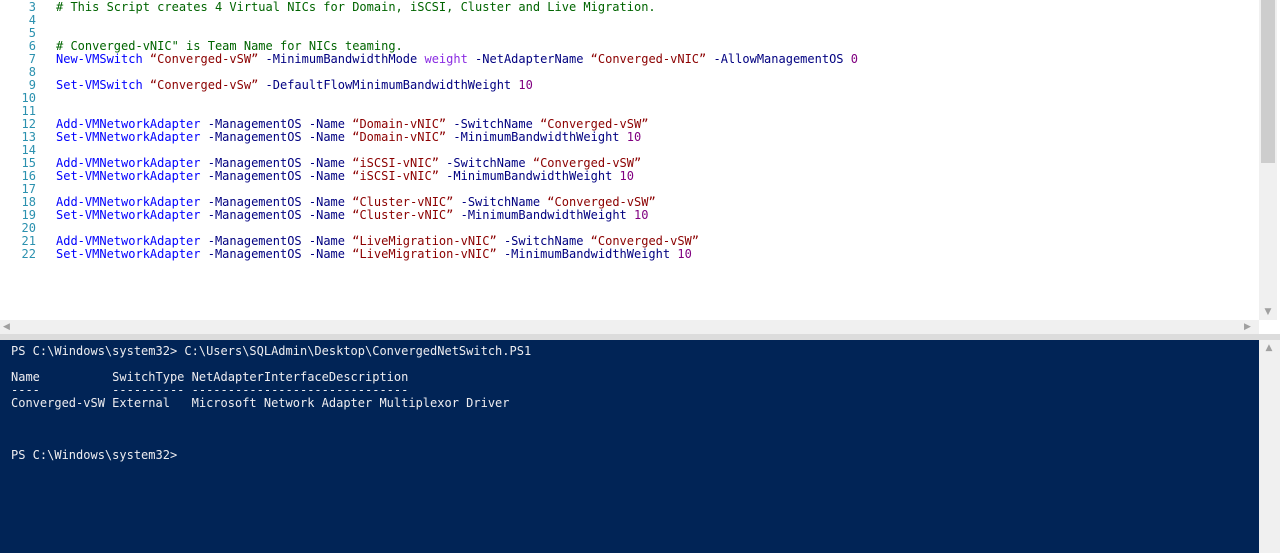 Image resolution: width=1280 pixels, height=553 pixels. I want to click on code-token-cmd: Set-VMSwitch, so click(103, 85).